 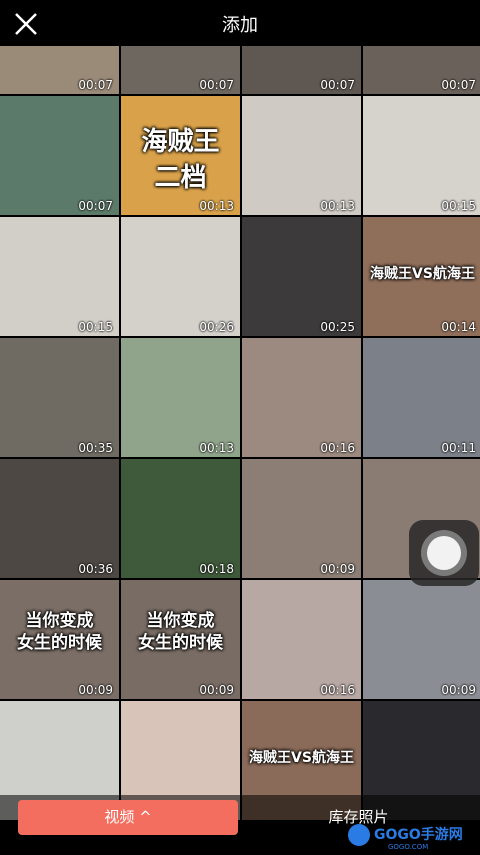 What do you see at coordinates (180, 276) in the screenshot?
I see `media-tile: 00:26` at bounding box center [180, 276].